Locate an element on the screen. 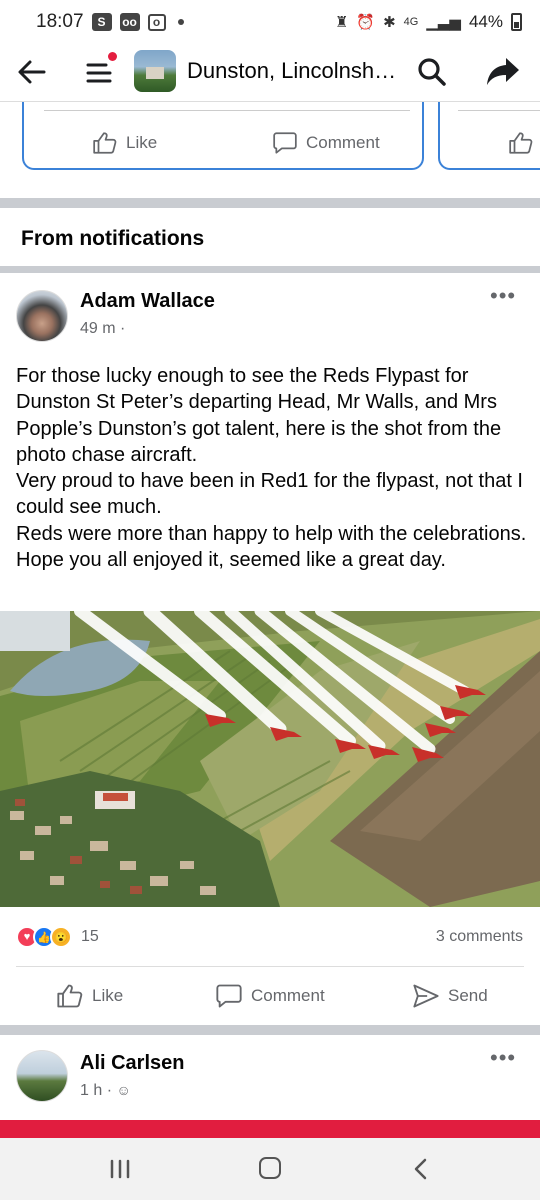 Image resolution: width=540 pixels, height=1200 pixels. carousel-comment-label: Comment is located at coordinates (343, 142).